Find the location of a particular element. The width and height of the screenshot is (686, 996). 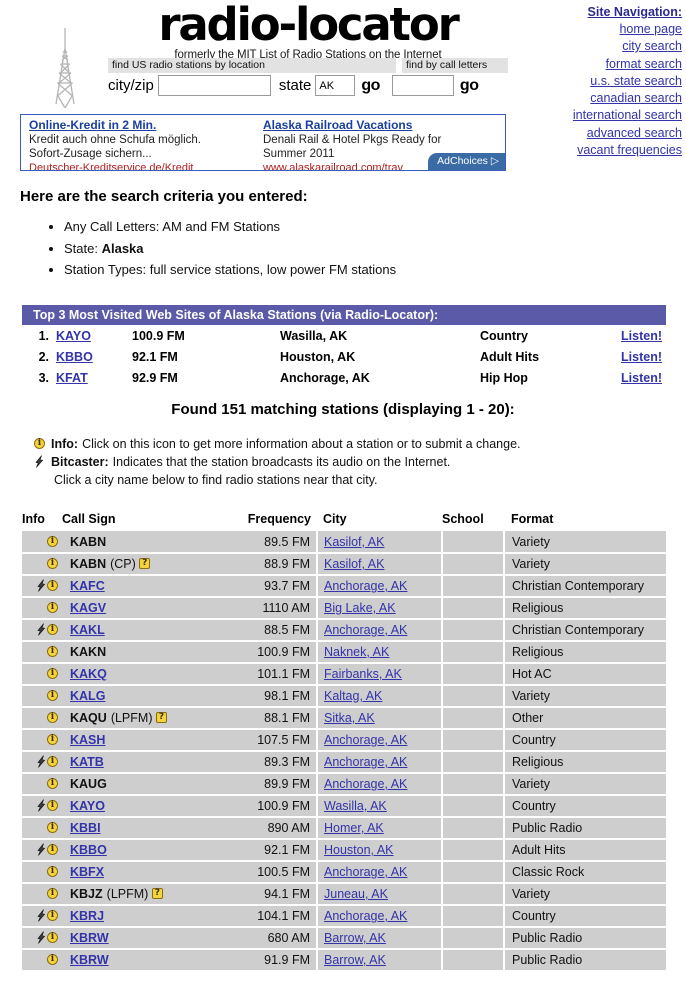

call-letters-input is located at coordinates (422, 85).